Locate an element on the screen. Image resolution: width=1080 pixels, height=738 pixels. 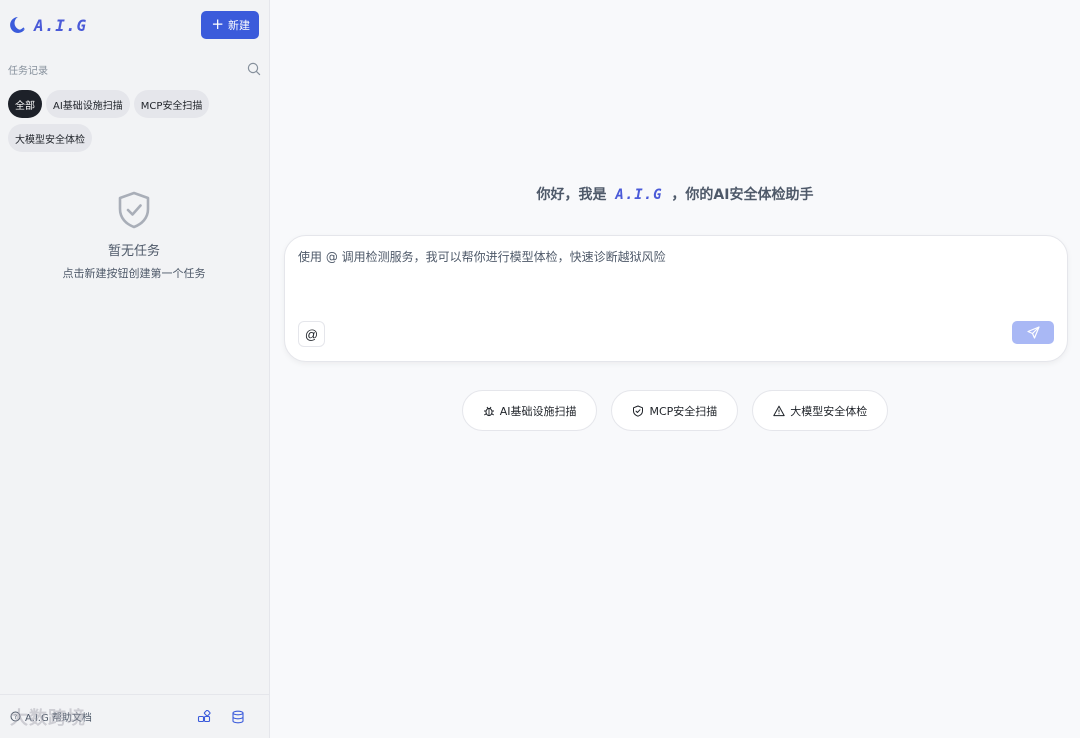
help-doc-icon: ? is located at coordinates (15, 716).